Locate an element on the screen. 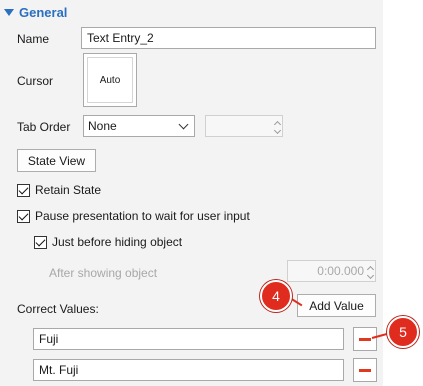 This screenshot has height=386, width=423. after-showing-time-stepper: 0:00.000 is located at coordinates (331, 271).